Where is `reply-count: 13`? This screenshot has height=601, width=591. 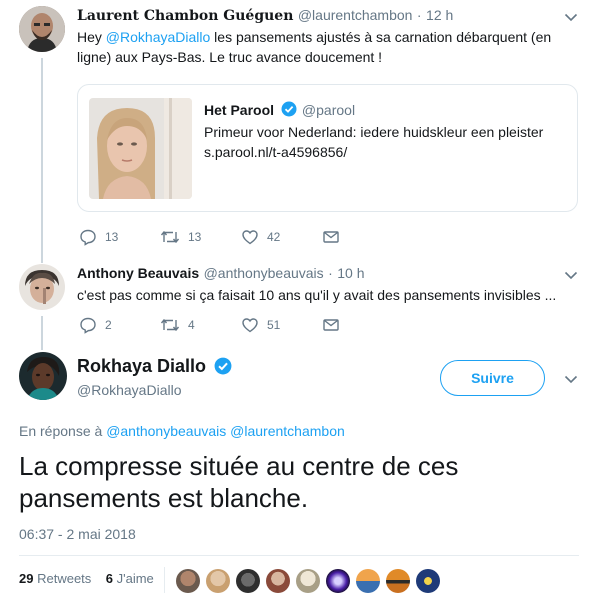
reply-count: 13 is located at coordinates (112, 237).